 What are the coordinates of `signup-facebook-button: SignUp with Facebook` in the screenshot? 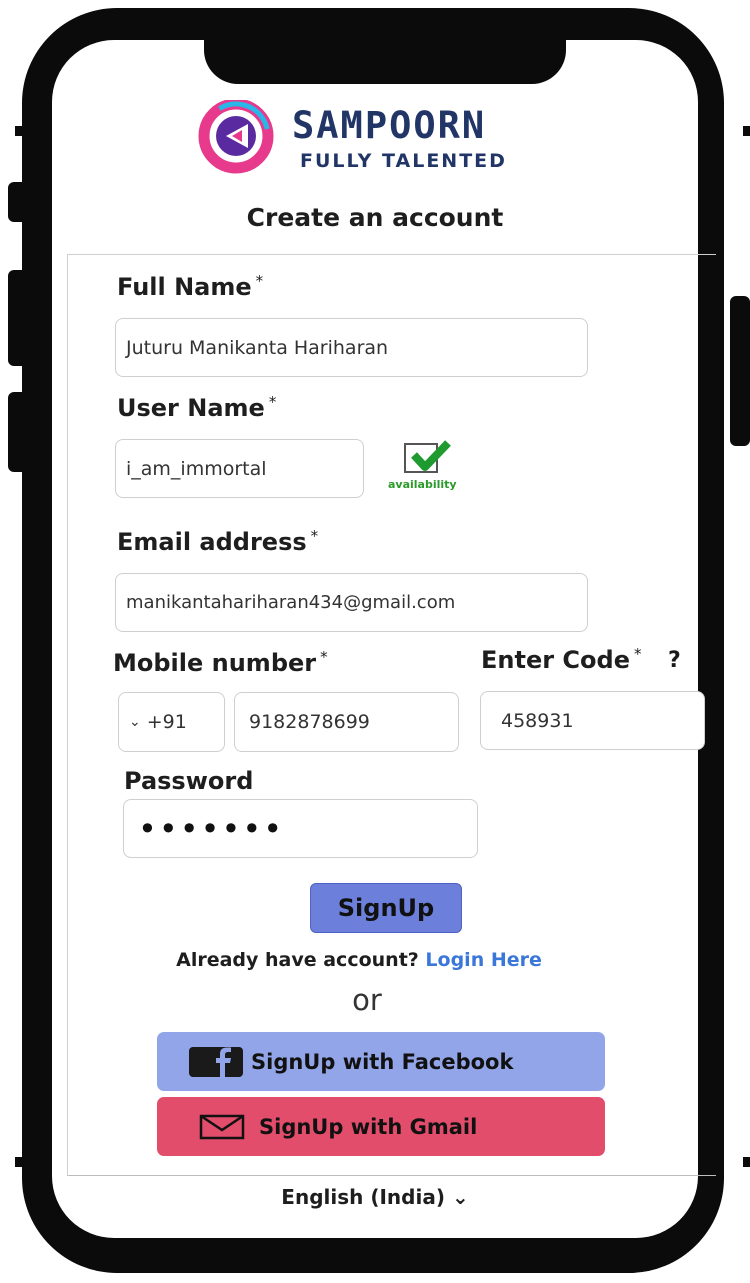 It's located at (381, 1061).